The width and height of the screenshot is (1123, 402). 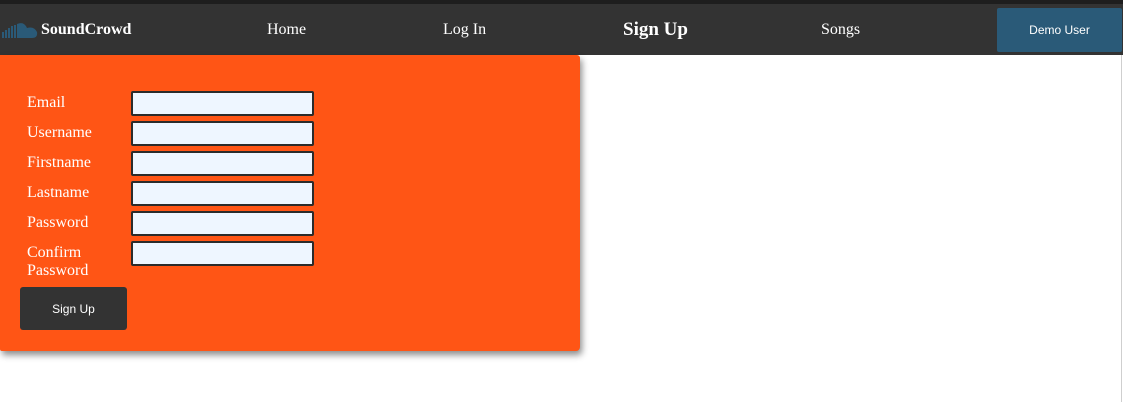 I want to click on nav-login-link: Log In, so click(x=464, y=30).